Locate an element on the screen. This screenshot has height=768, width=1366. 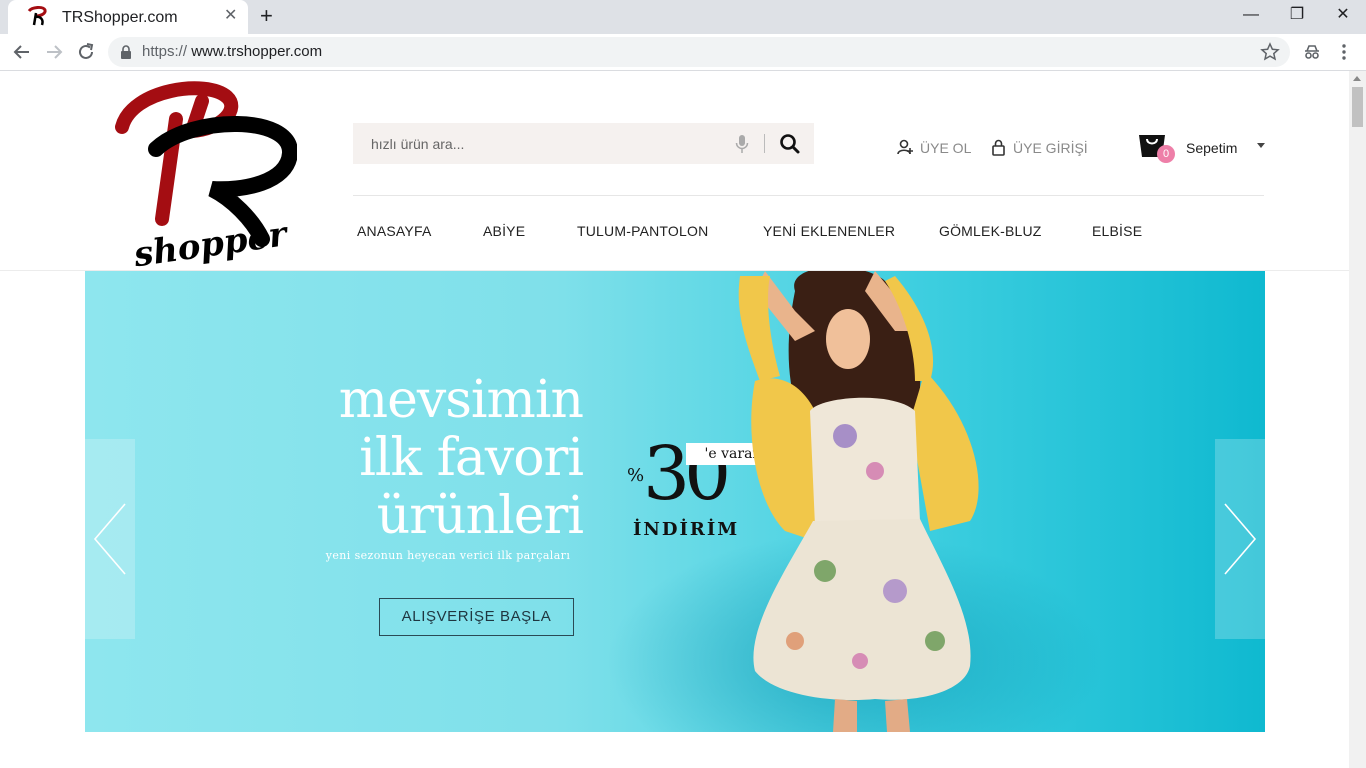
menu-kebab-icon is located at coordinates (1344, 52).